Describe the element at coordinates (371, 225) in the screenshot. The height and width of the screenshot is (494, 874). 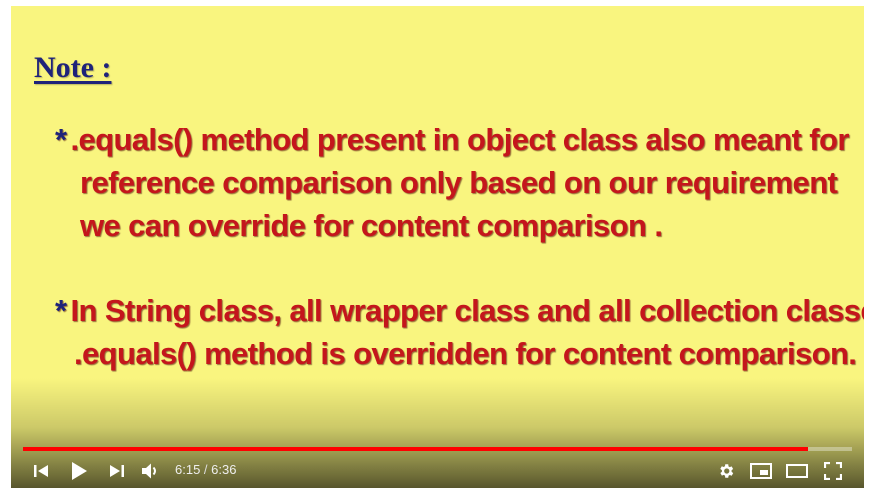
I see `bullet-line: we can override for content comparison .` at that location.